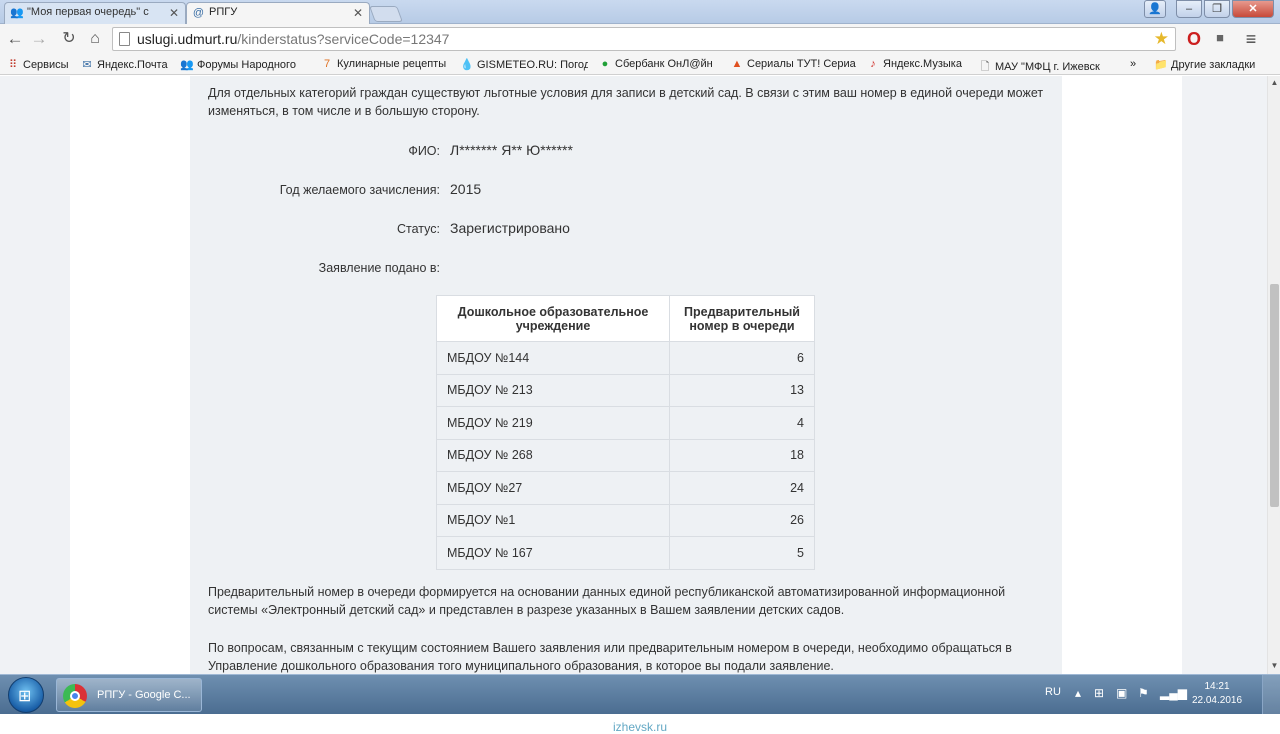  I want to click on status-label: Статус:, so click(418, 229).